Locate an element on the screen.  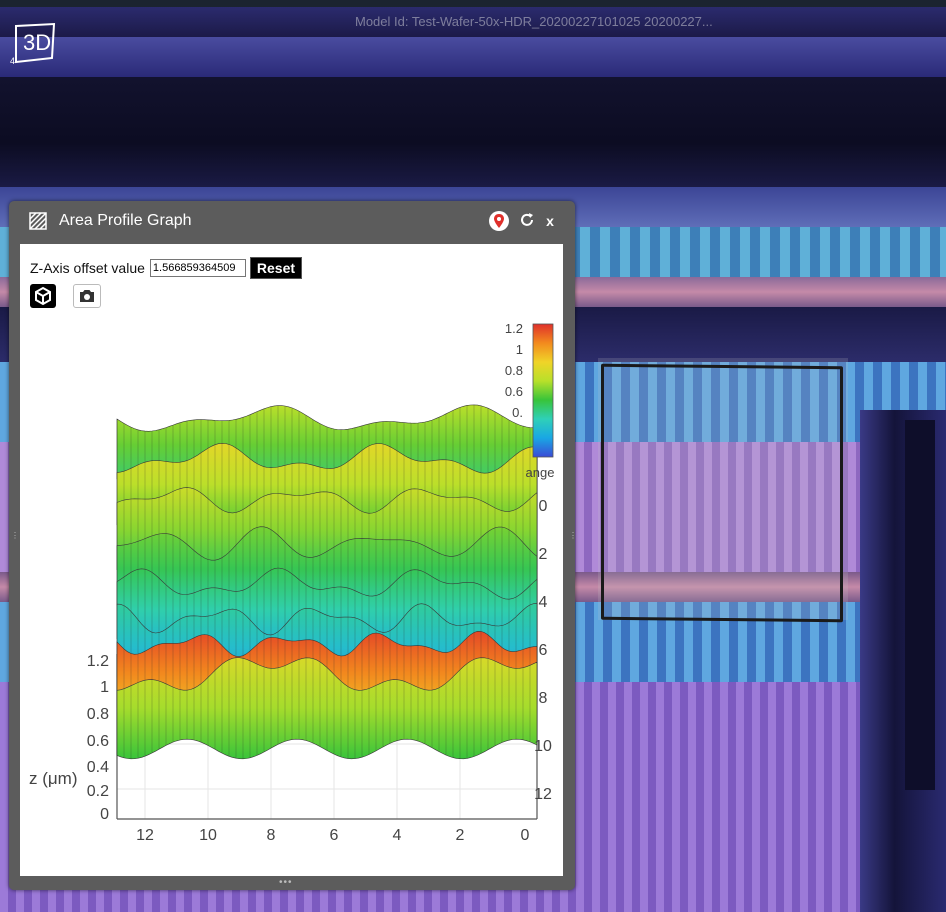
y-tick-label: 0 is located at coordinates (543, 506).